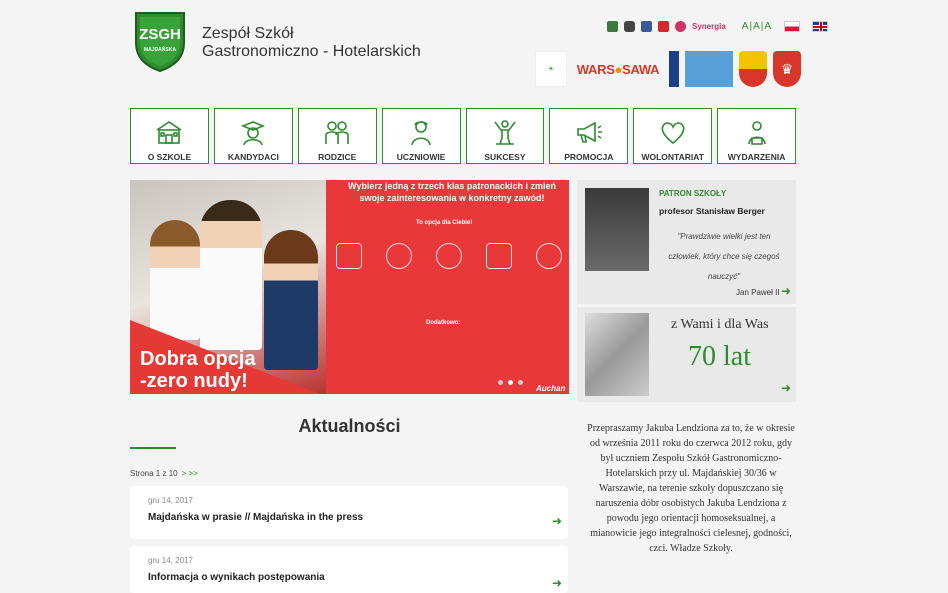 The image size is (948, 593). What do you see at coordinates (399, 256) in the screenshot?
I see `people-icon` at bounding box center [399, 256].